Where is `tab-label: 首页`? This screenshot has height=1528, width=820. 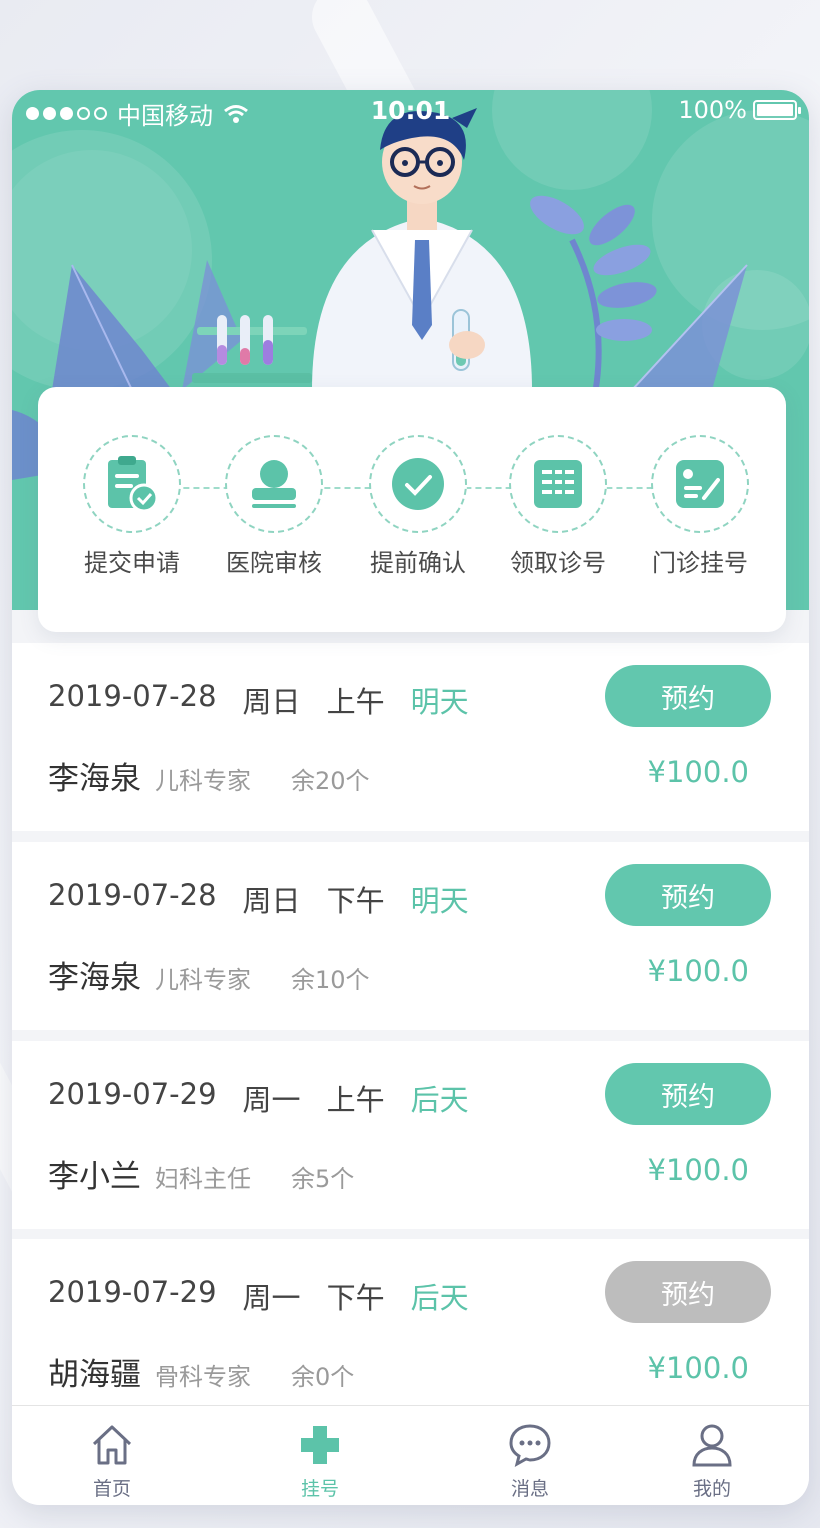 tab-label: 首页 is located at coordinates (111, 1489).